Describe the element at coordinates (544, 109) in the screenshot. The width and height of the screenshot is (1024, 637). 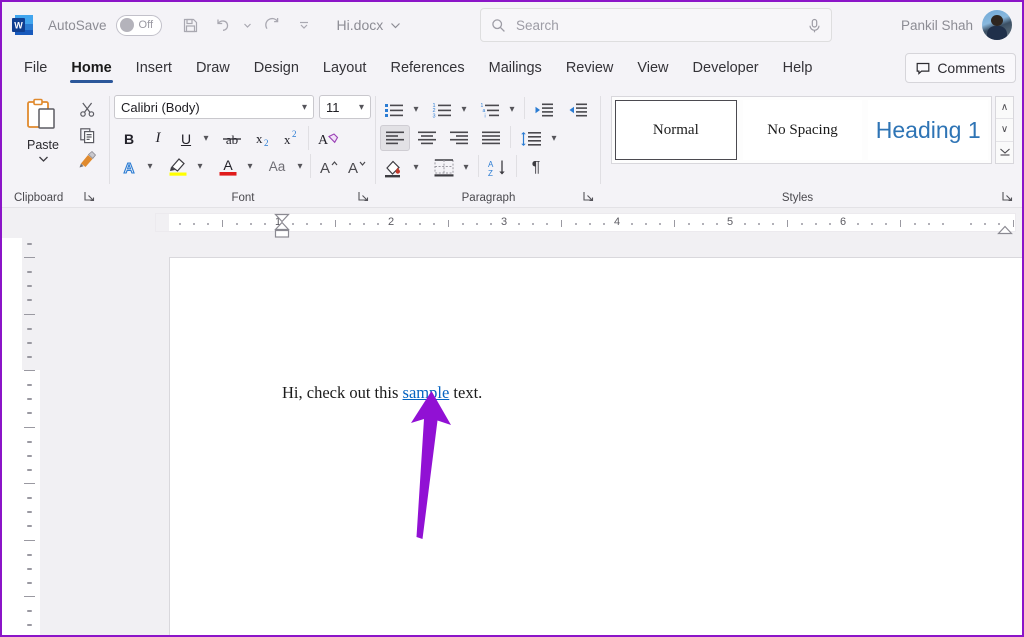
I see `decrease-indent-button` at that location.